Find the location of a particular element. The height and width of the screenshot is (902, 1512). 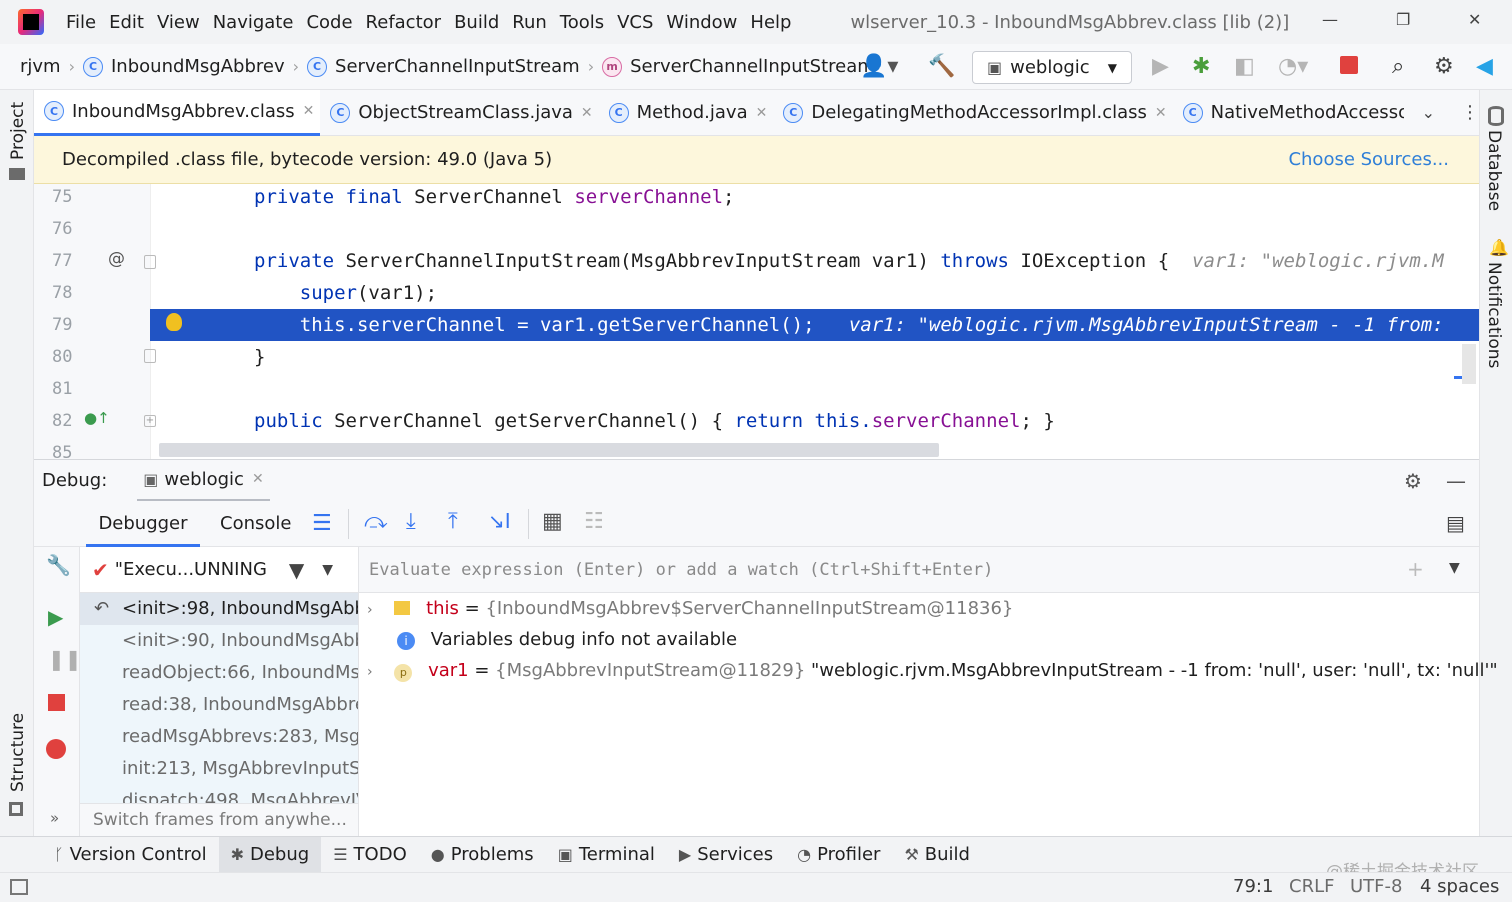

tool-version-control: ᚴ Version Control is located at coordinates (130, 855).